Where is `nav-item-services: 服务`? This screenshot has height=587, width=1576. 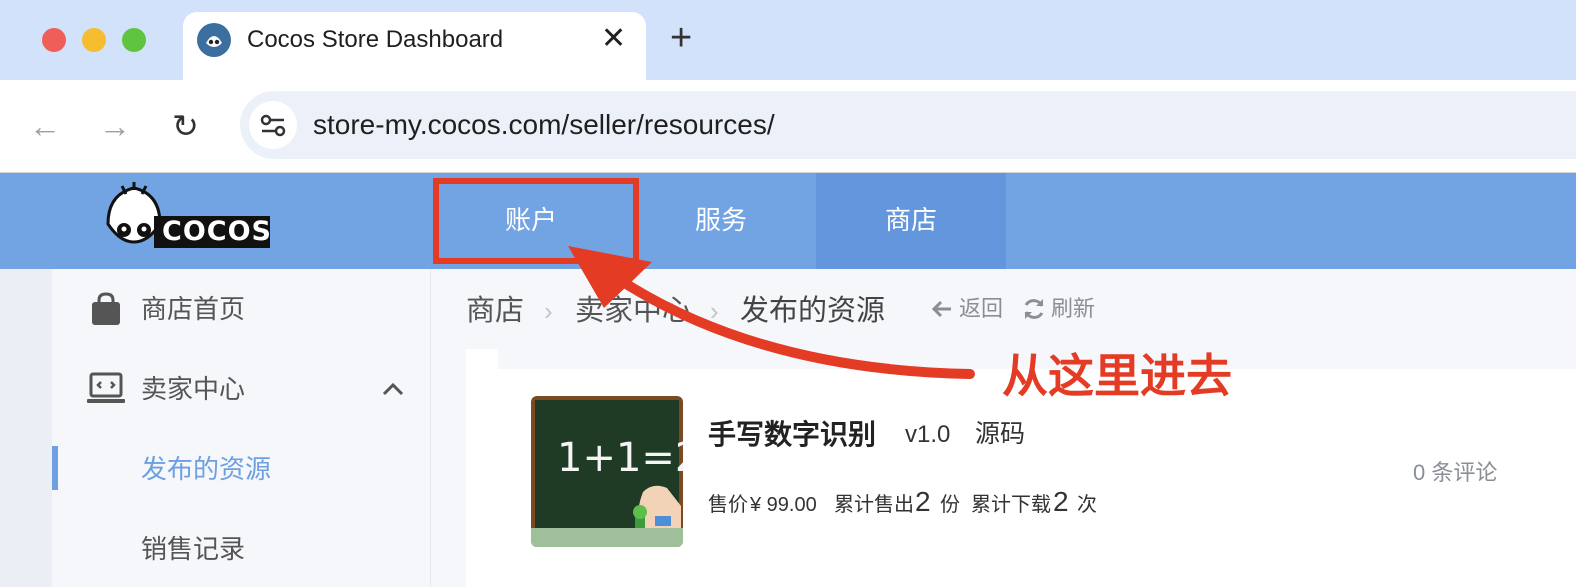
nav-item-services: 服务 is located at coordinates (721, 220).